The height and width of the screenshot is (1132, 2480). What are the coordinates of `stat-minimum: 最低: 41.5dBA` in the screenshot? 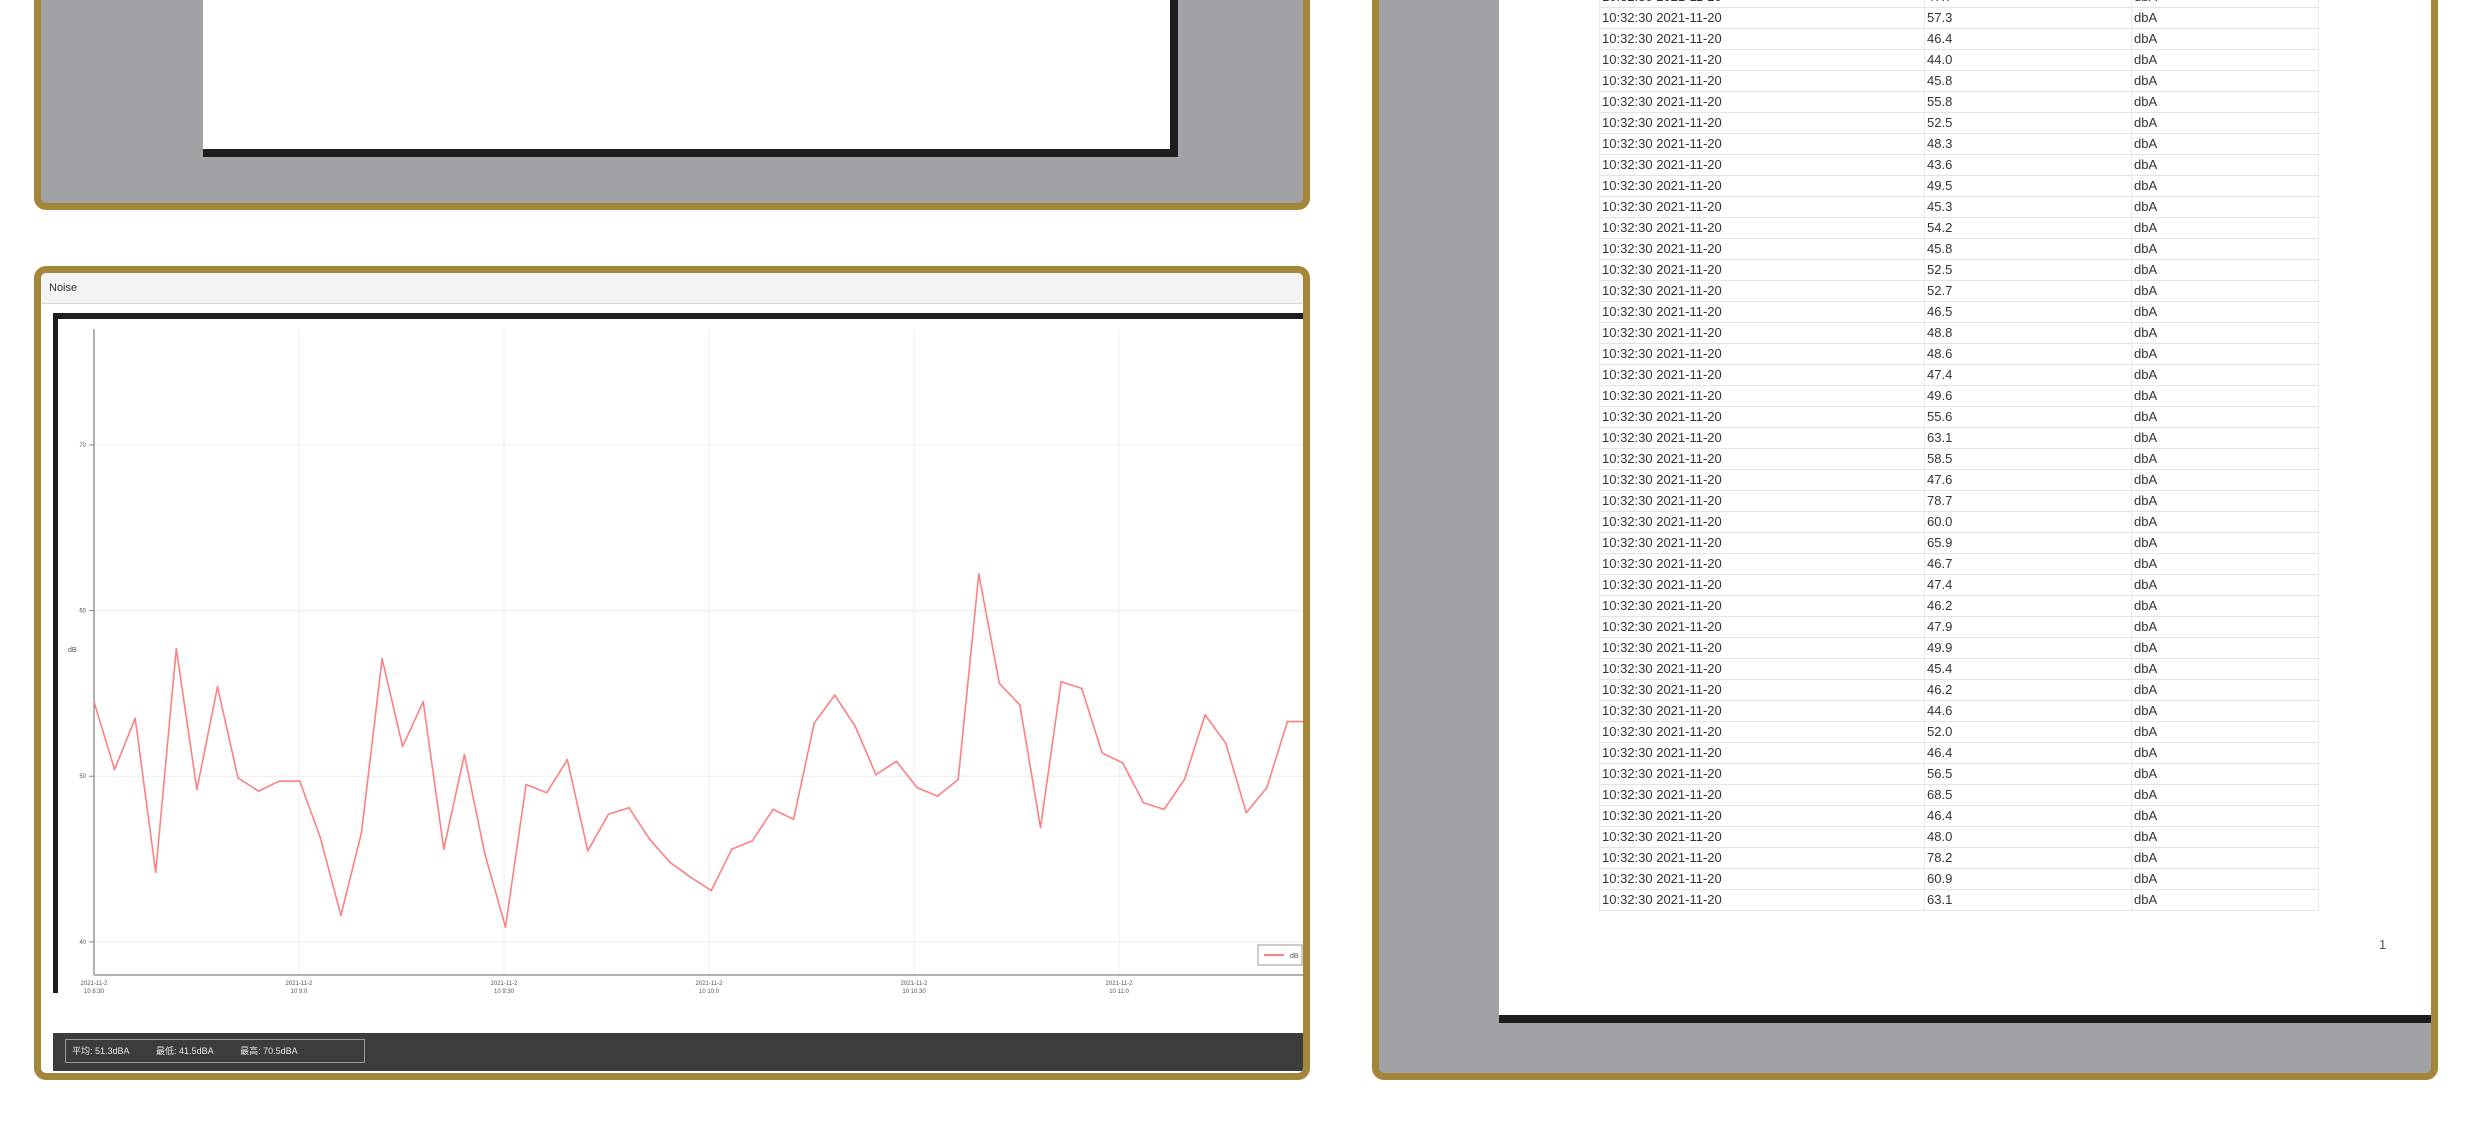 It's located at (185, 1051).